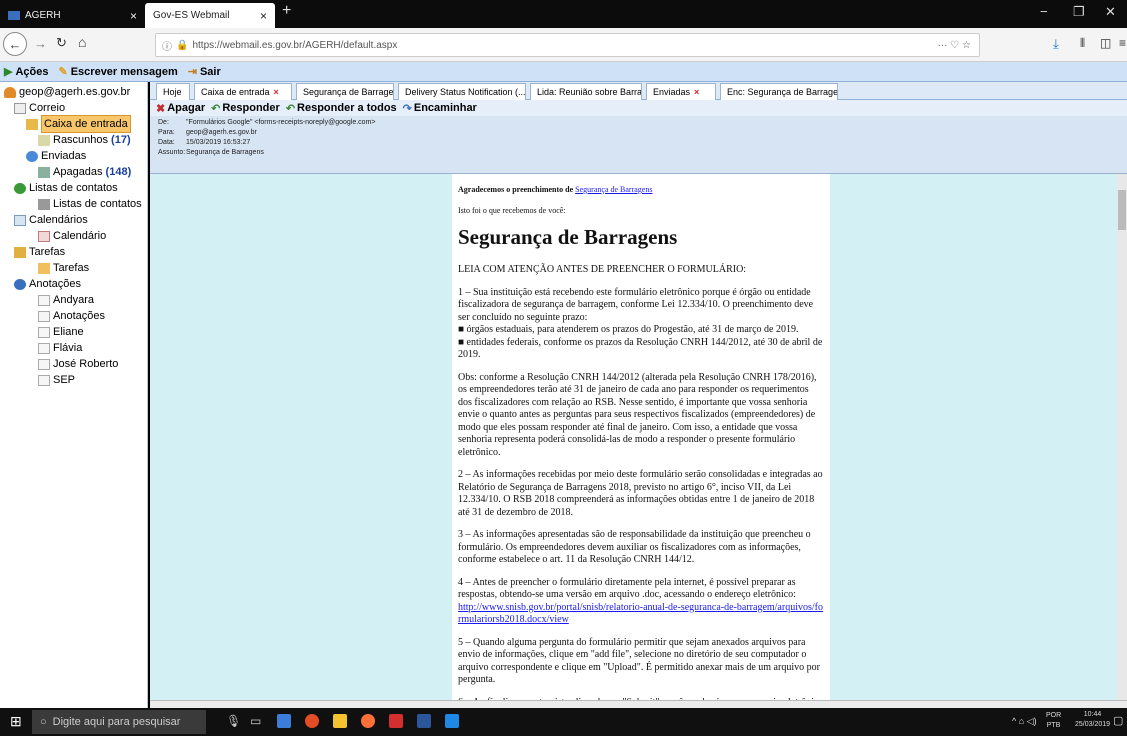  Describe the element at coordinates (340, 721) in the screenshot. I see `files-icon` at that location.